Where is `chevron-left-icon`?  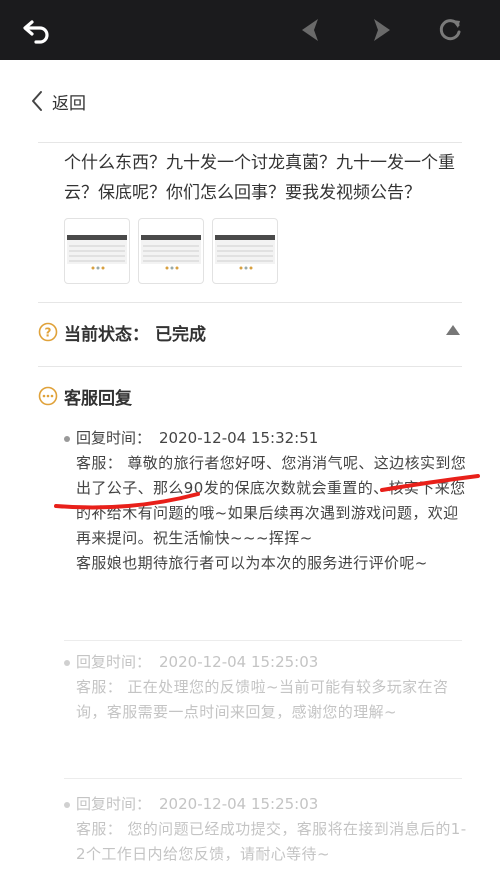
chevron-left-icon is located at coordinates (37, 101).